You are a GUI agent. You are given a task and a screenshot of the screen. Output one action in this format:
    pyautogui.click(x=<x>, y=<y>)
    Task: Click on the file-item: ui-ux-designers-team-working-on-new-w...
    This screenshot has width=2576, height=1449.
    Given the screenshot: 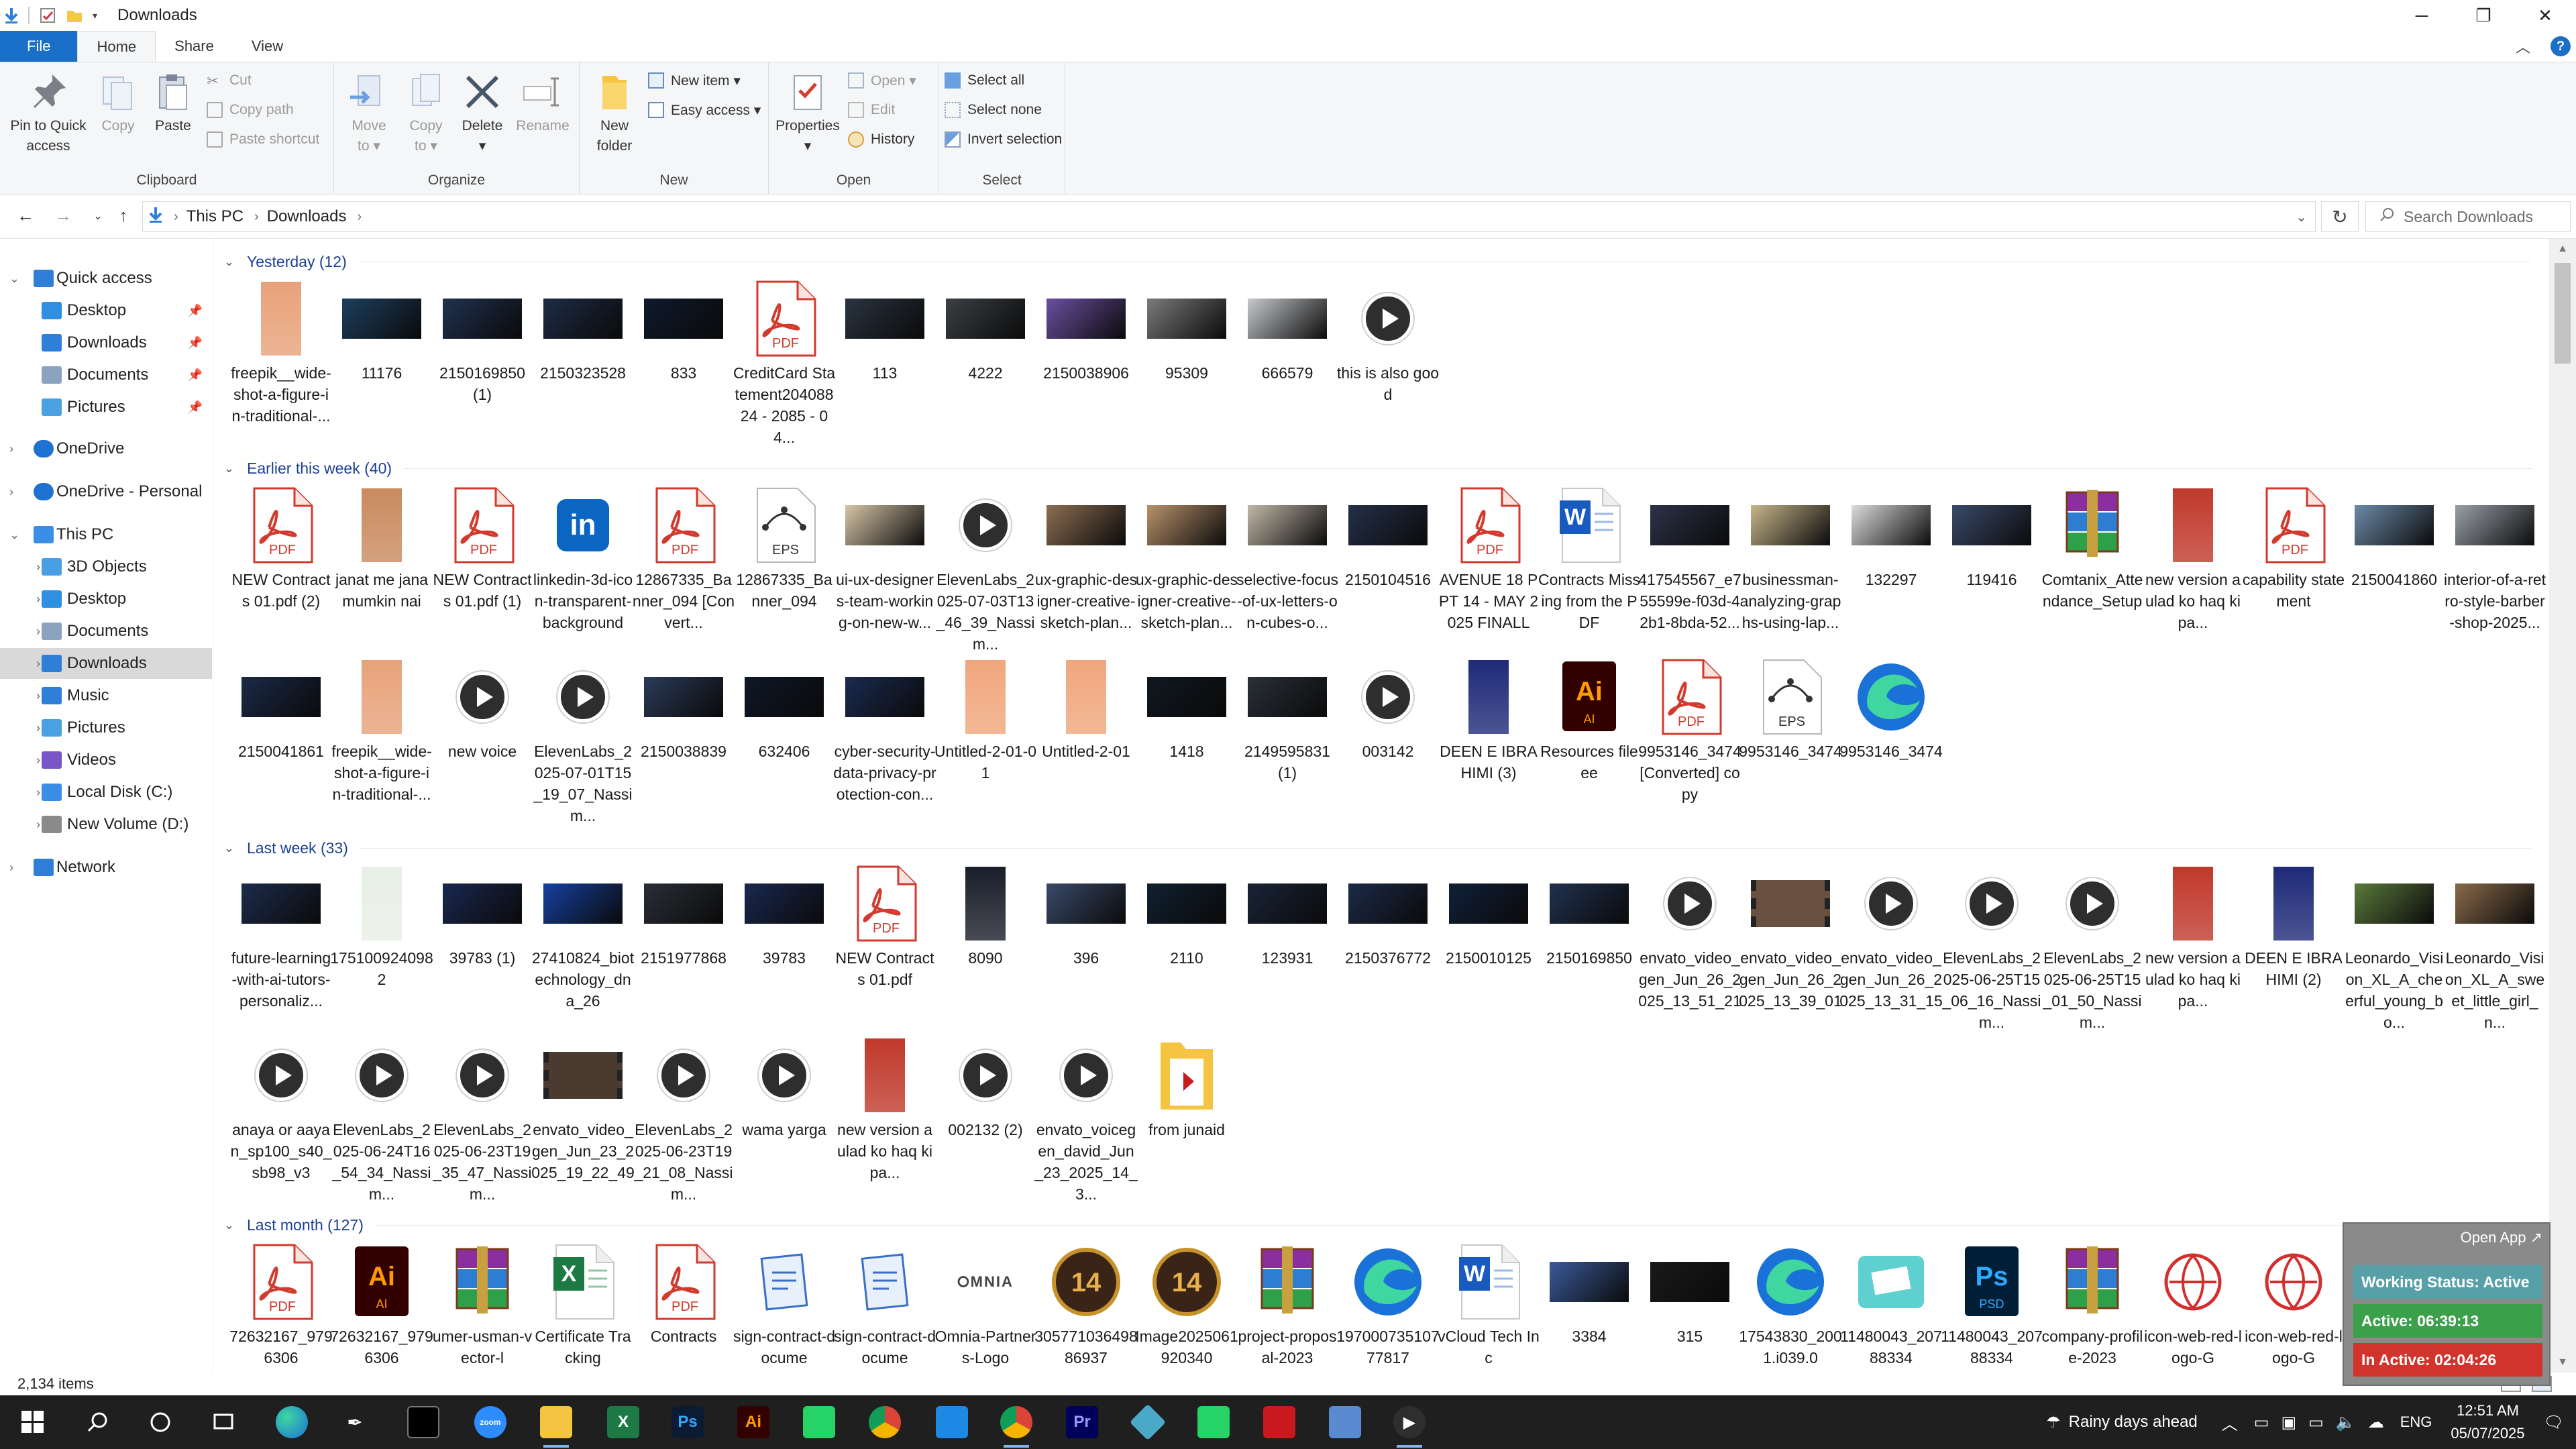 What is the action you would take?
    pyautogui.click(x=885, y=569)
    